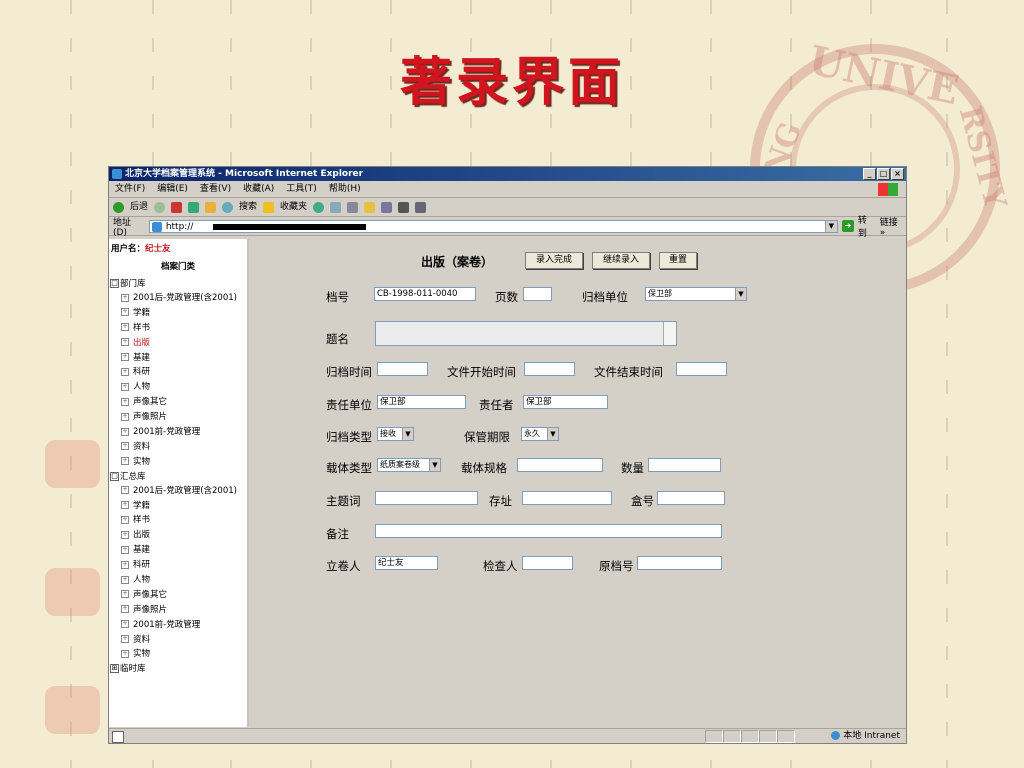 The height and width of the screenshot is (768, 1024). Describe the element at coordinates (114, 669) in the screenshot. I see `expand-toggle-icon: ⊞` at that location.